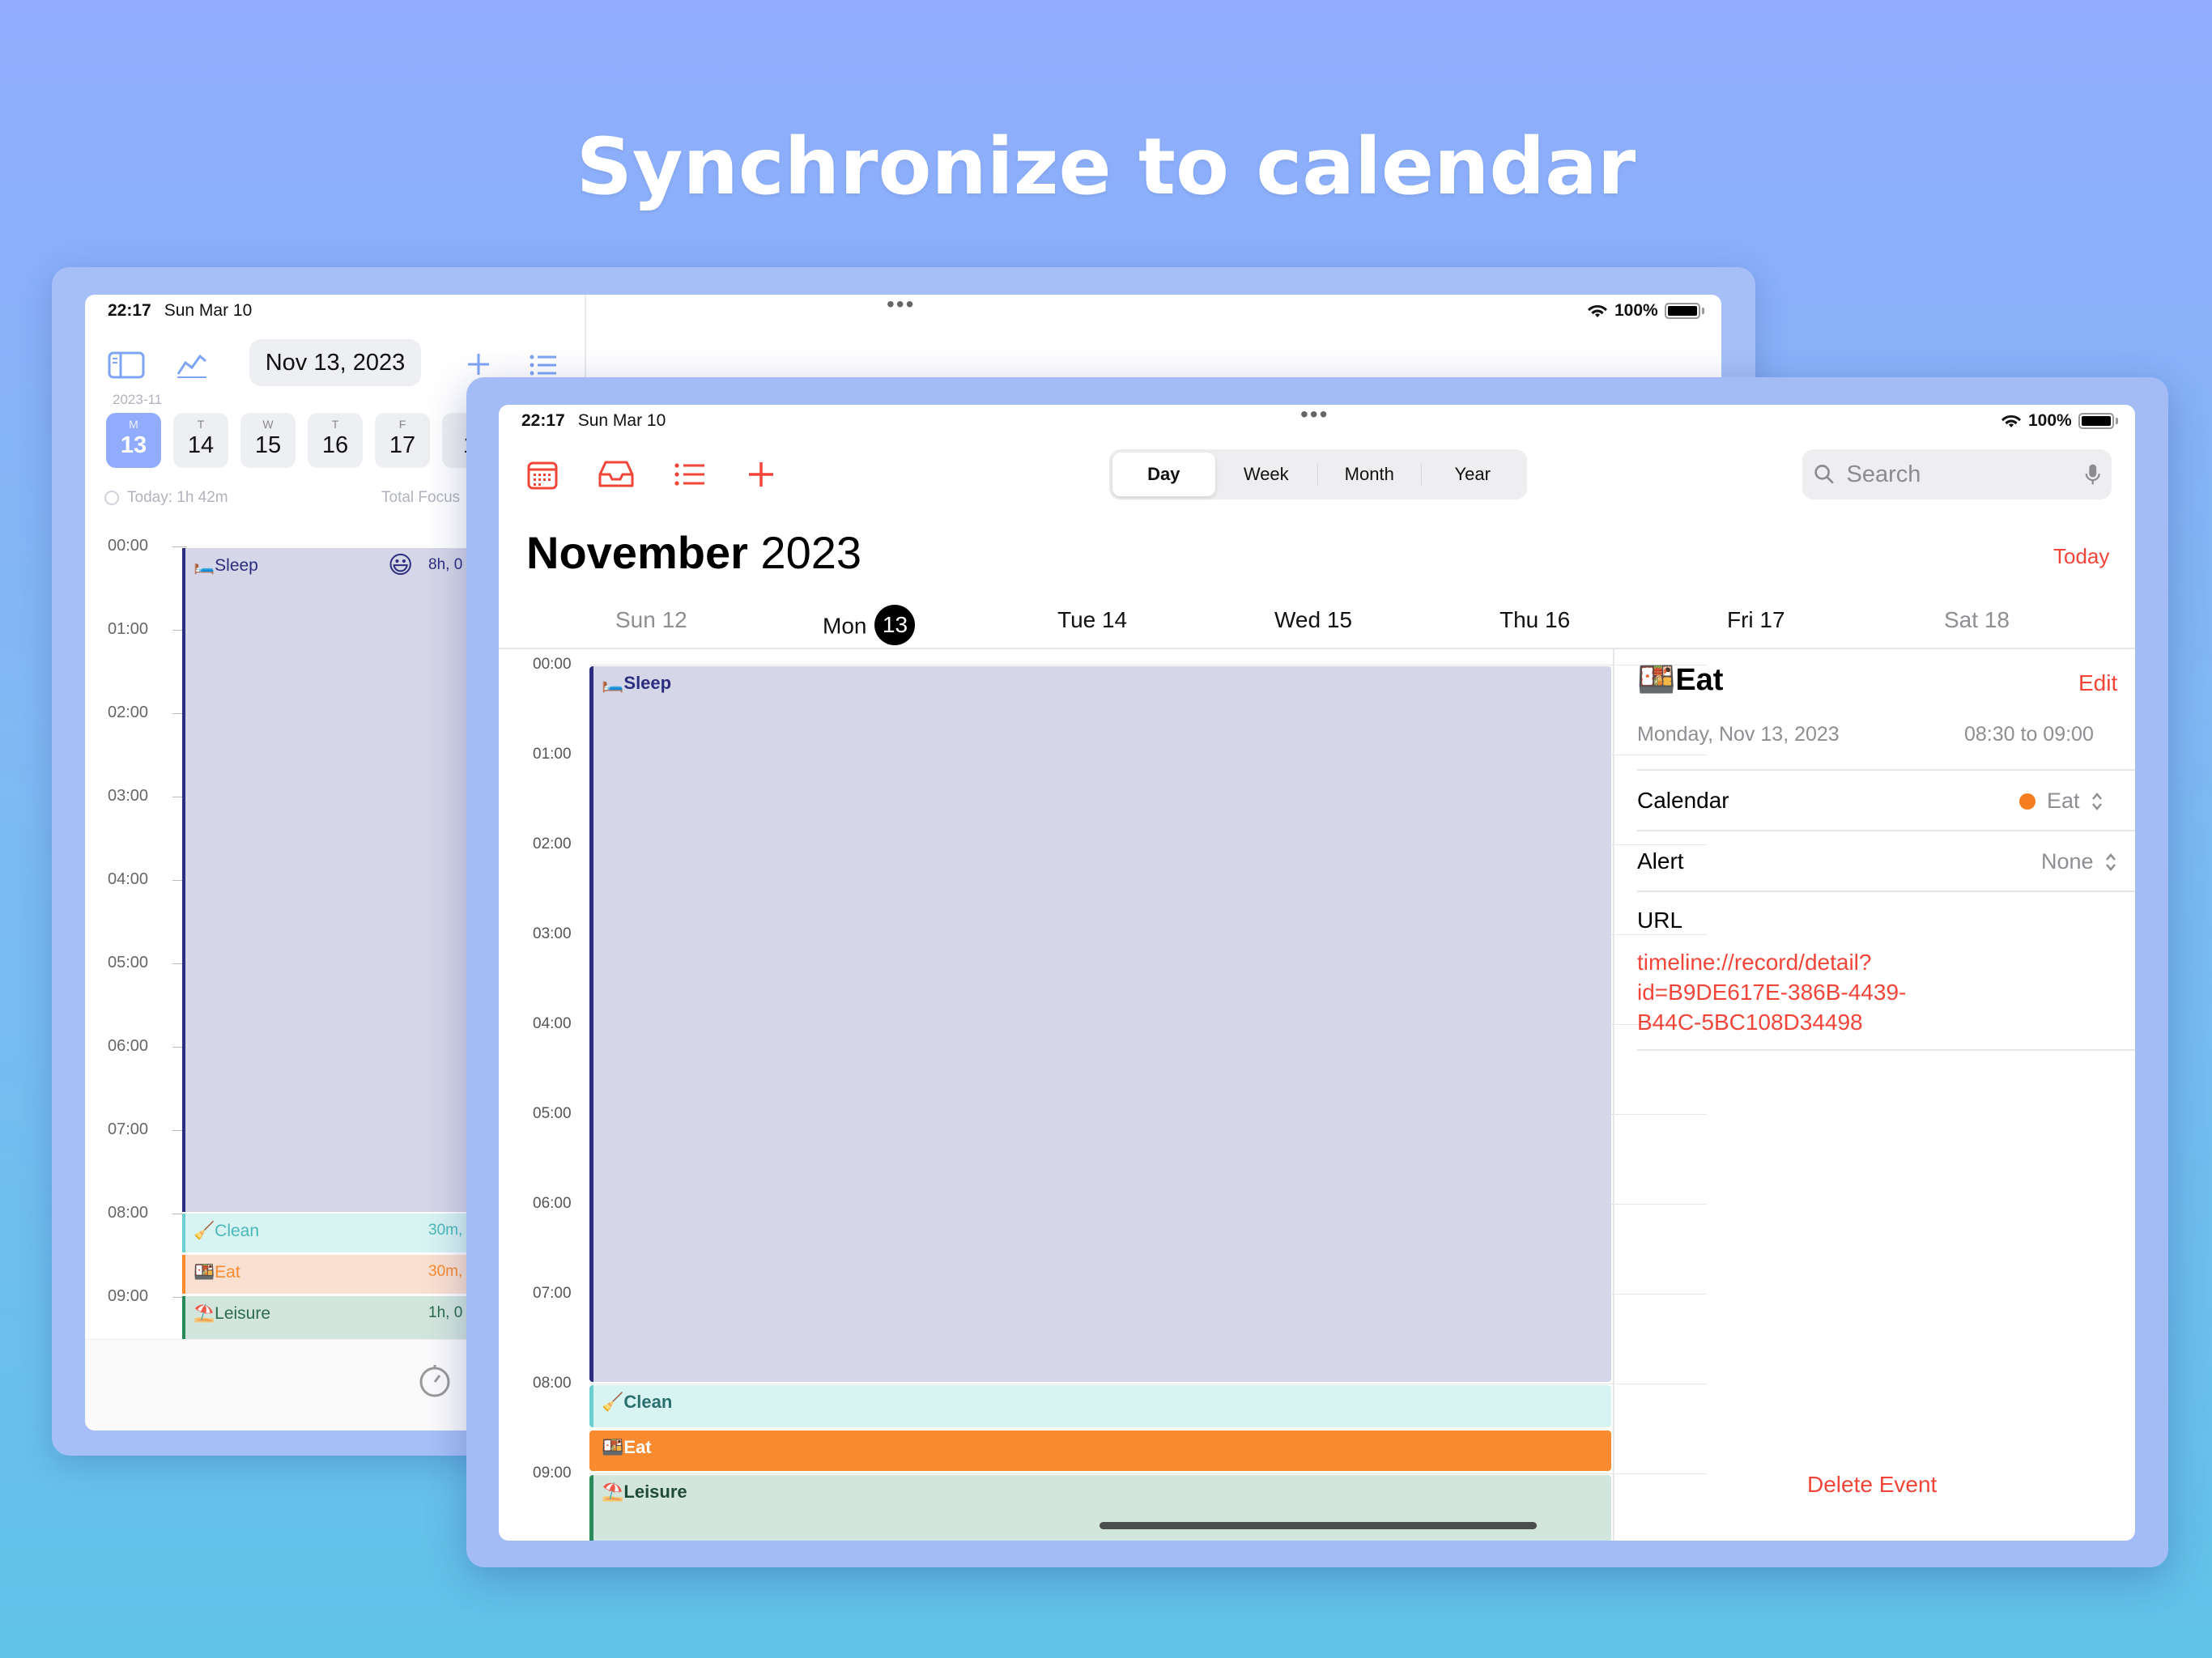  I want to click on url-label: URL, so click(1660, 920).